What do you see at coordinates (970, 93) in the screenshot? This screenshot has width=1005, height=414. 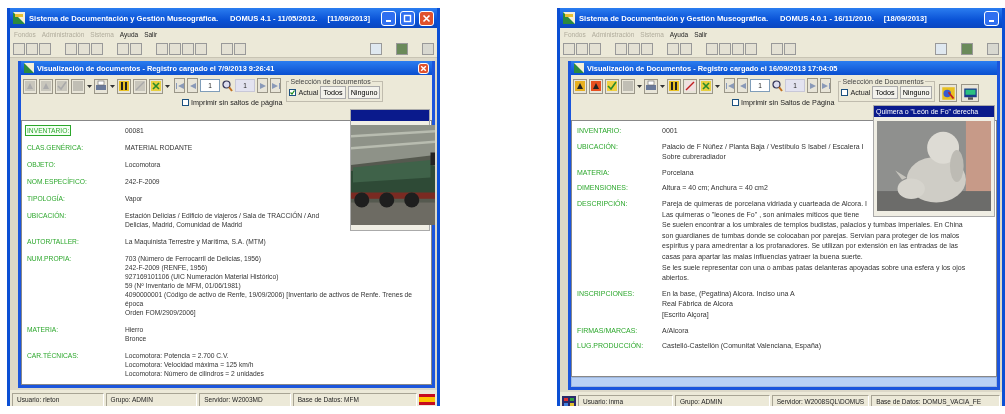 I see `toolbar-button` at bounding box center [970, 93].